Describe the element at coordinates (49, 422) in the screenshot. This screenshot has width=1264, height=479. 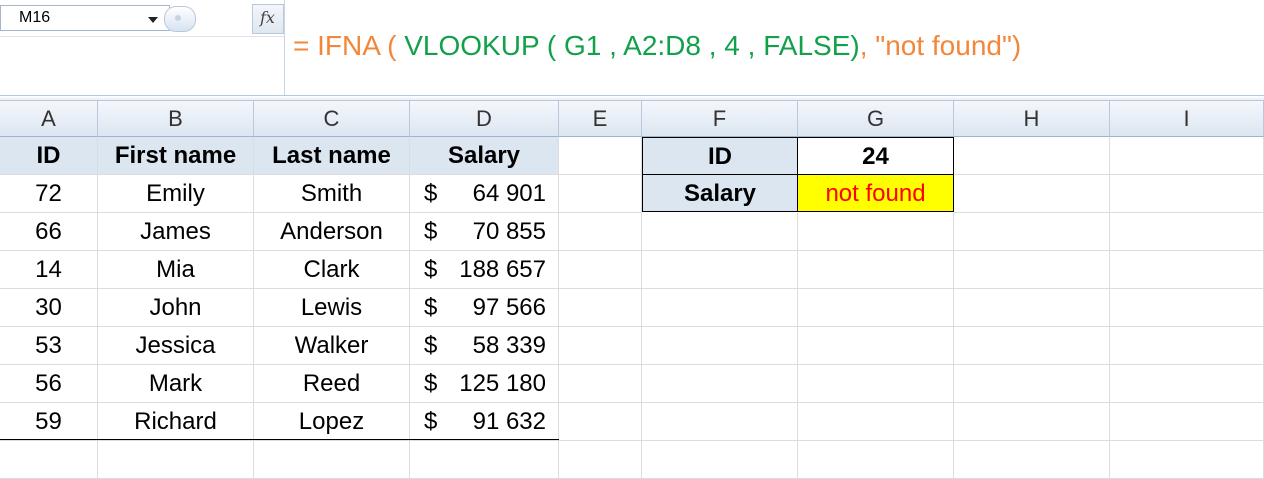
I see `cell-a8: 59` at that location.